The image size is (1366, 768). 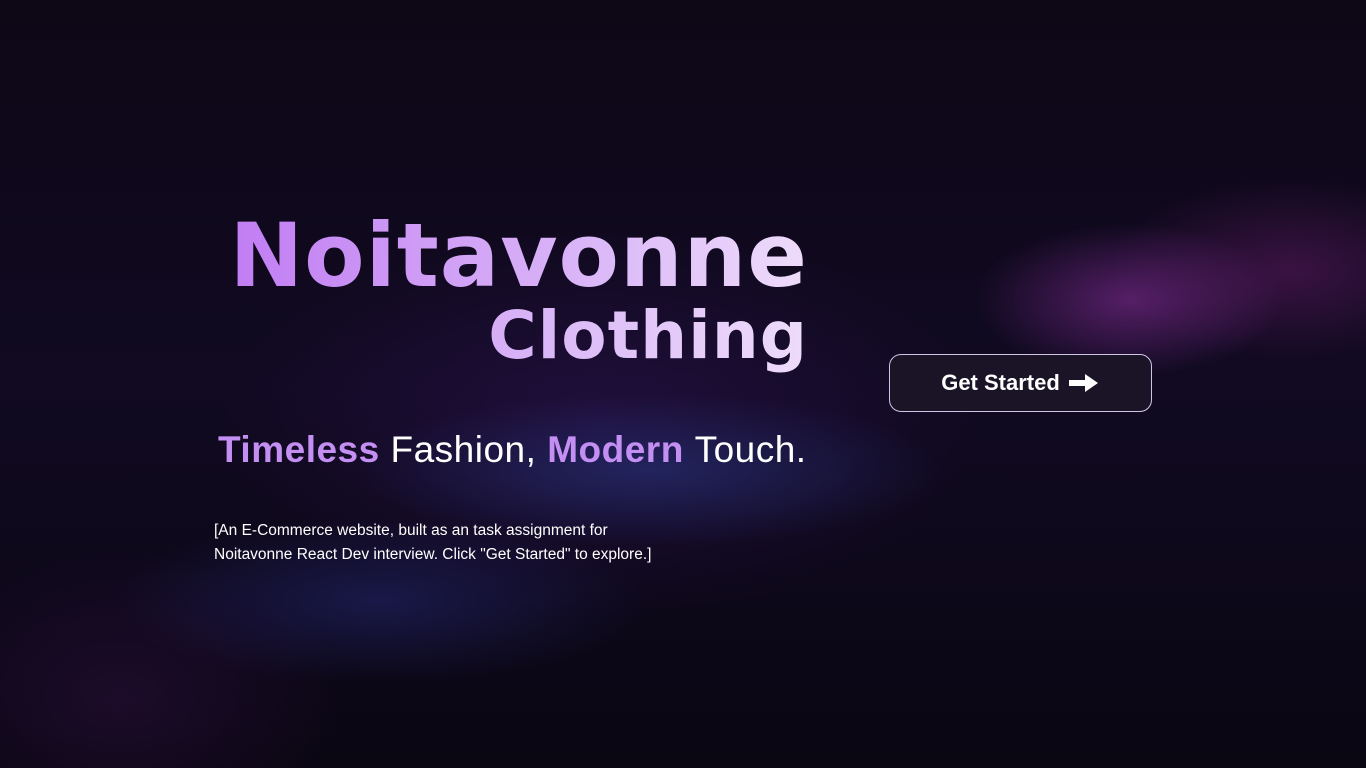 What do you see at coordinates (513, 336) in the screenshot?
I see `brand-subtitle: Clothing` at bounding box center [513, 336].